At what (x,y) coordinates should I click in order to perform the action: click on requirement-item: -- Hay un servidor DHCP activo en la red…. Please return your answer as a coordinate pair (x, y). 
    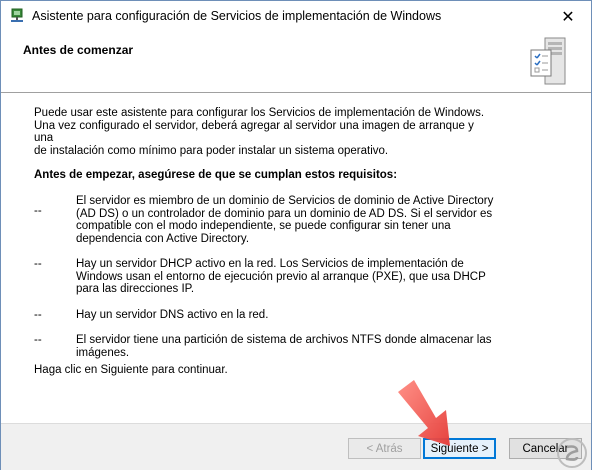
    Looking at the image, I should click on (269, 277).